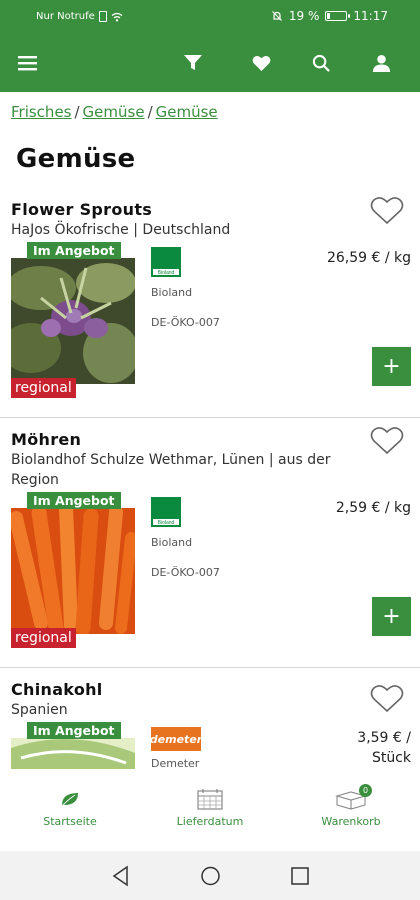 The height and width of the screenshot is (900, 420). I want to click on breadcrumb-link-gemuese-current: Gemüse, so click(187, 112).